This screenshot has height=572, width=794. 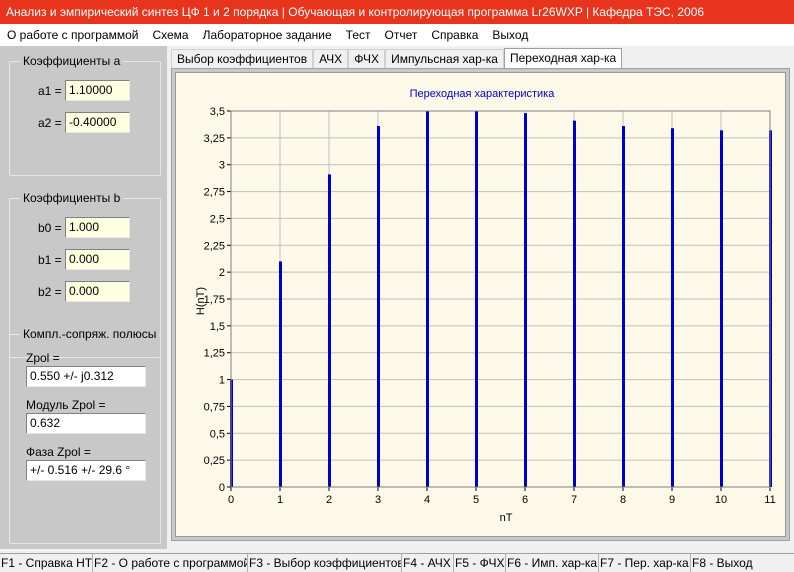 What do you see at coordinates (480, 563) in the screenshot?
I see `fkey-f5-phase: F5 - ФЧХ` at bounding box center [480, 563].